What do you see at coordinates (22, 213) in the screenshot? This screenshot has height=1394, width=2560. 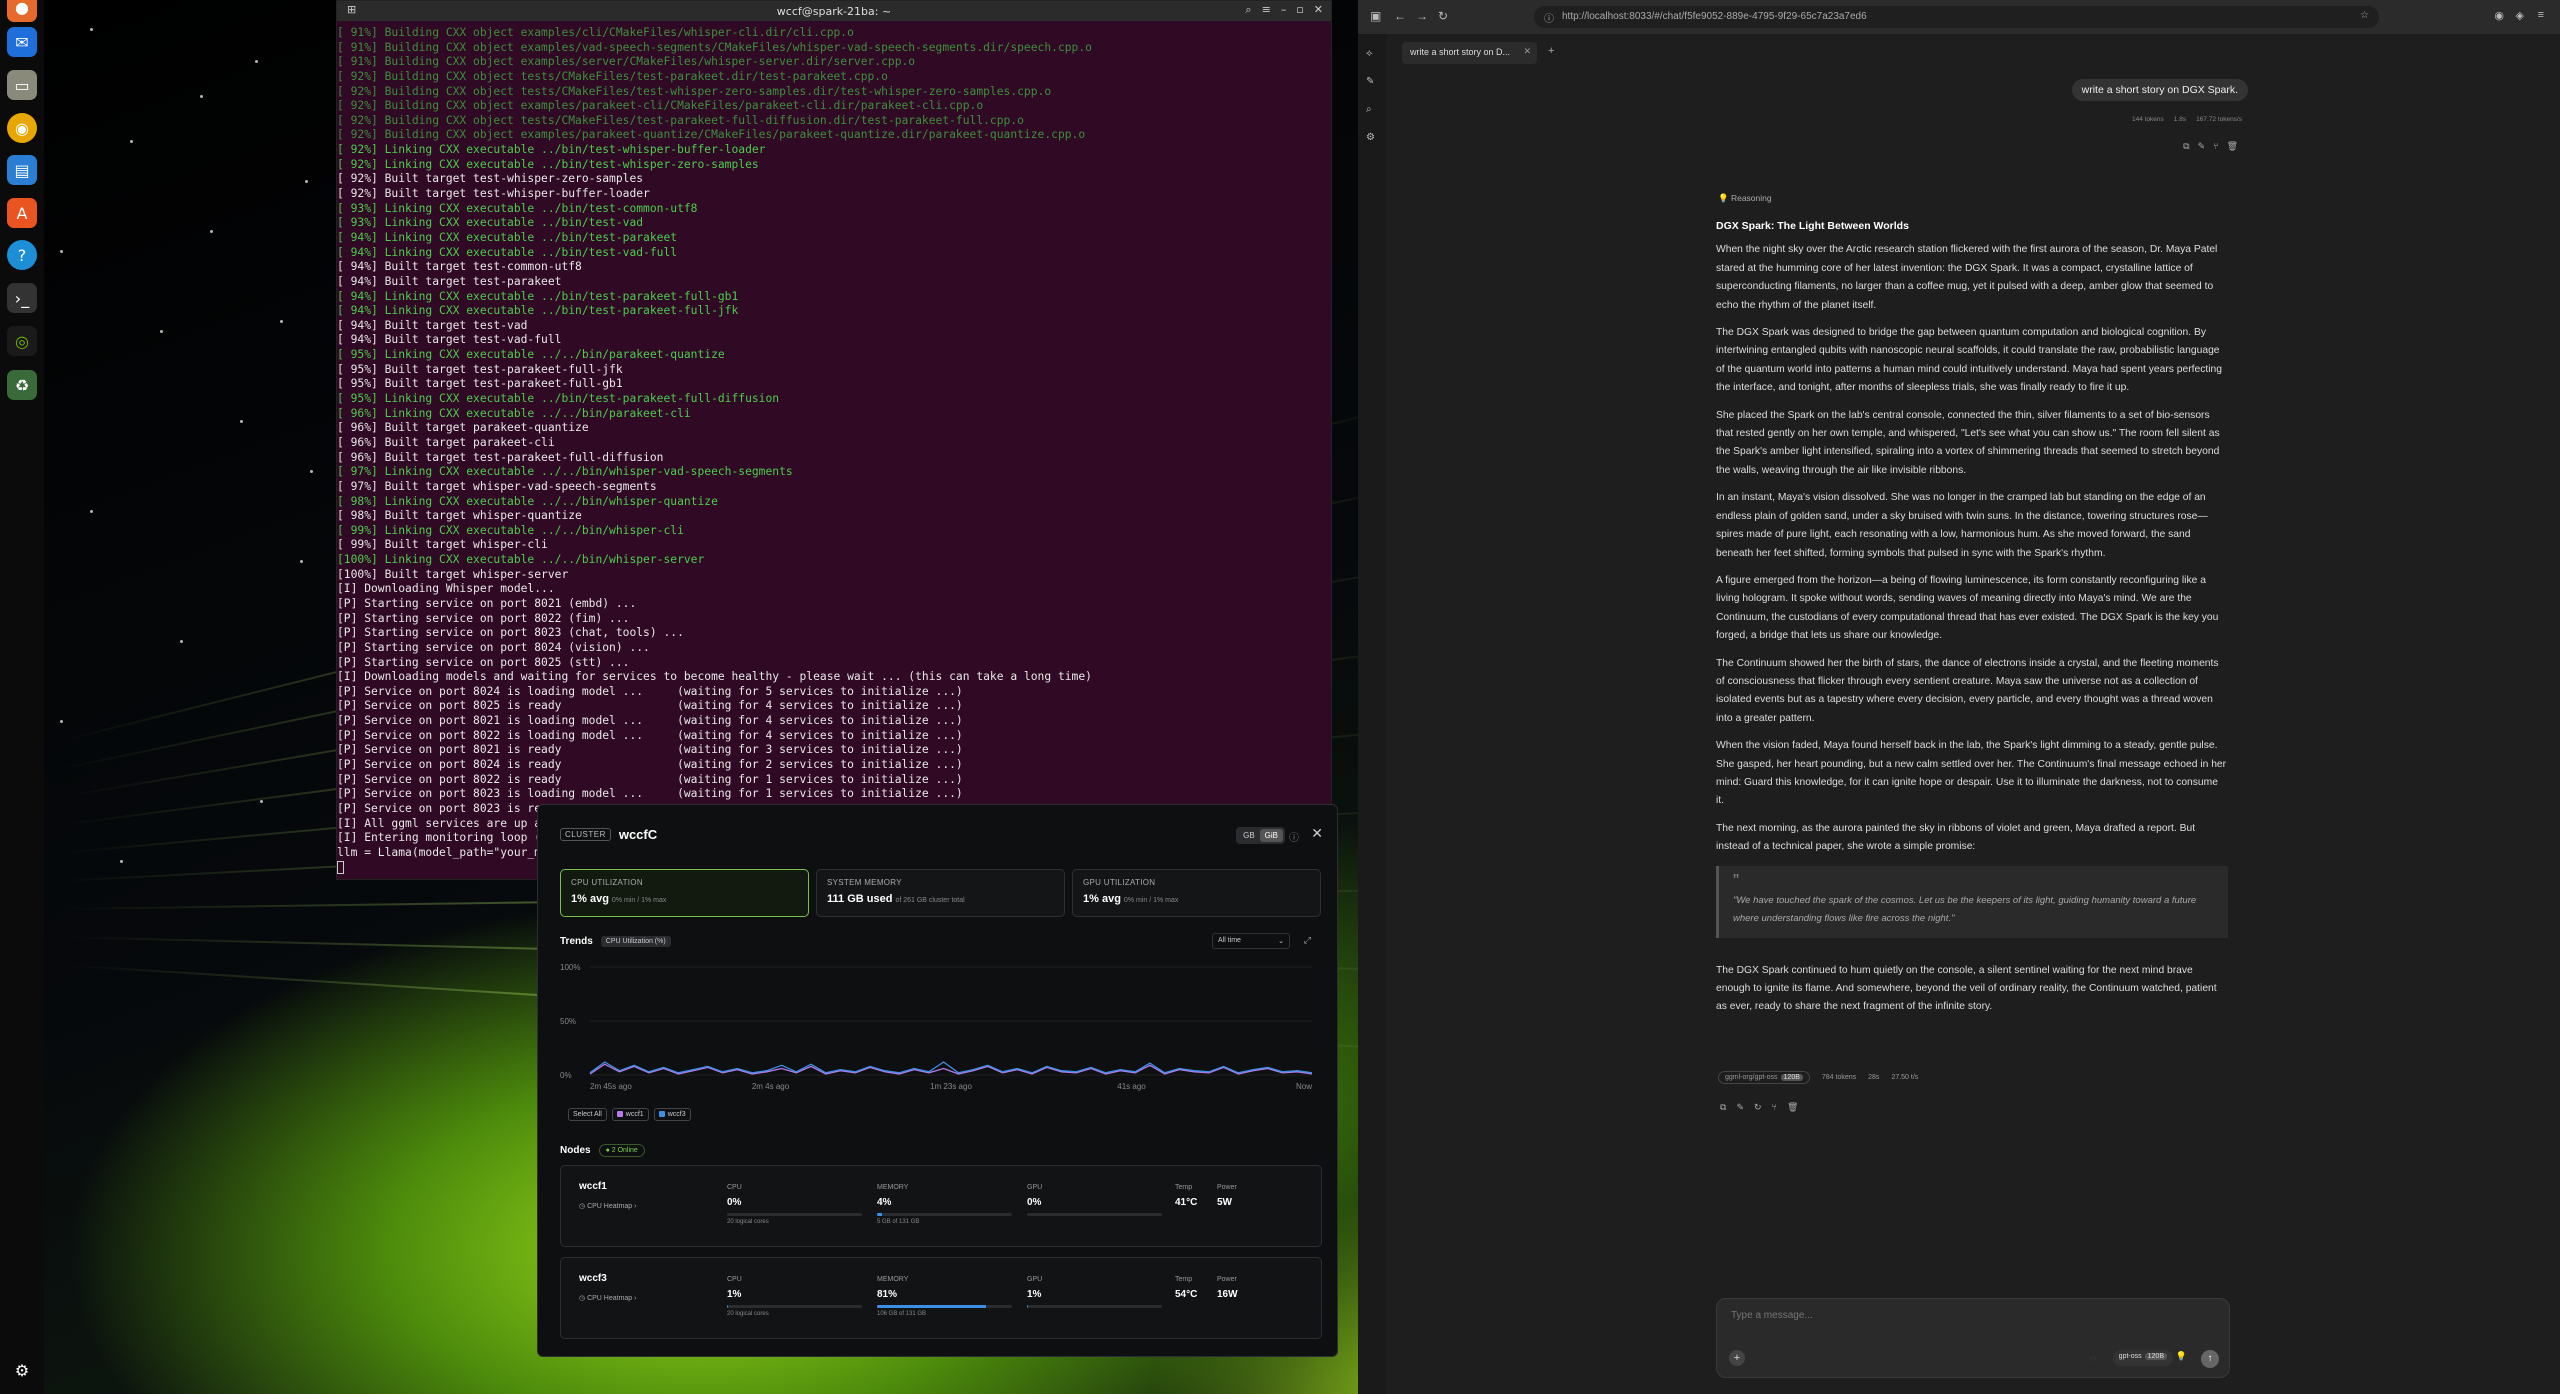 I see `app-center-icon: A` at bounding box center [22, 213].